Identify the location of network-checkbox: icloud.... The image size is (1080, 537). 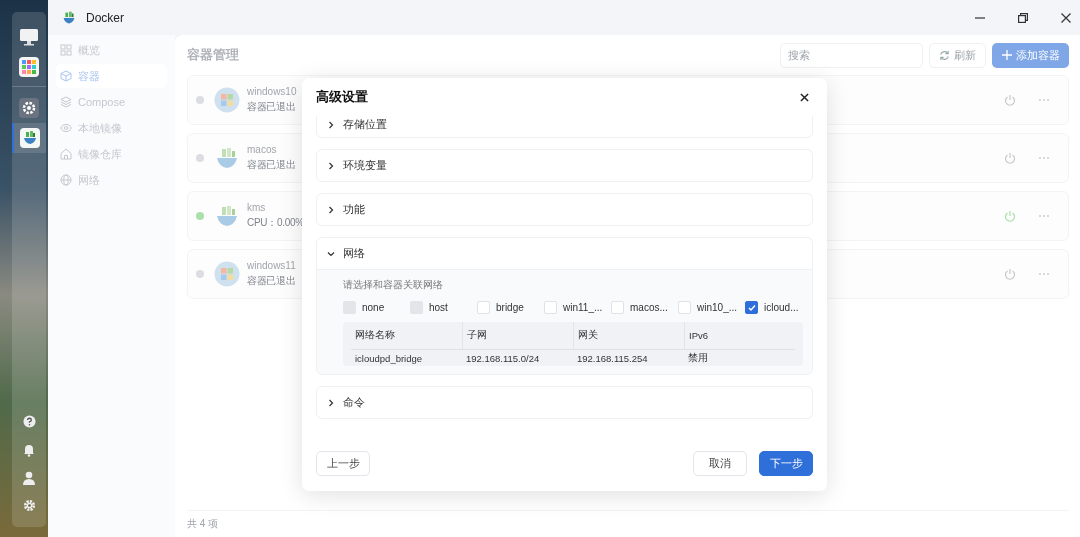
(772, 307).